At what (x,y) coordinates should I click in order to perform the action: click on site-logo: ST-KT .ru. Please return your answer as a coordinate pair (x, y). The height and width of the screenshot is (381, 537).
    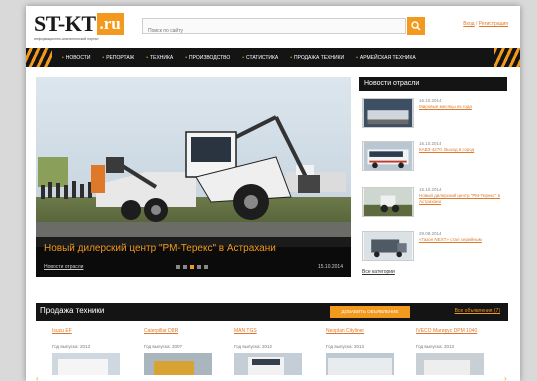
    Looking at the image, I should click on (79, 23).